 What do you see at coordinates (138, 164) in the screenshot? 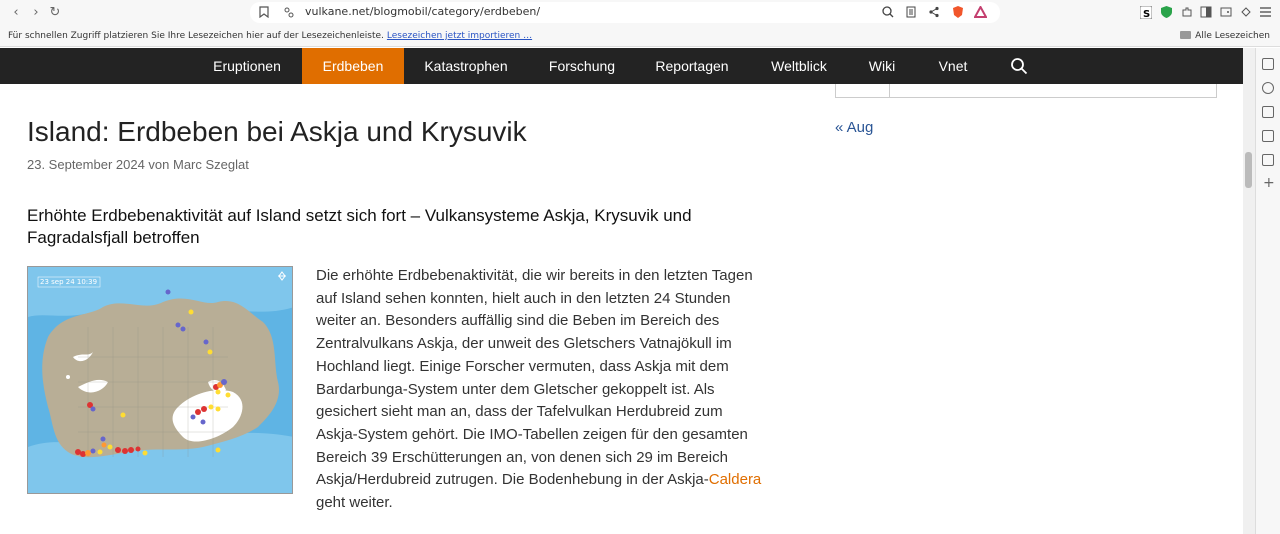
I see `article-meta: 23. September 2024 von Marc Szeglat` at bounding box center [138, 164].